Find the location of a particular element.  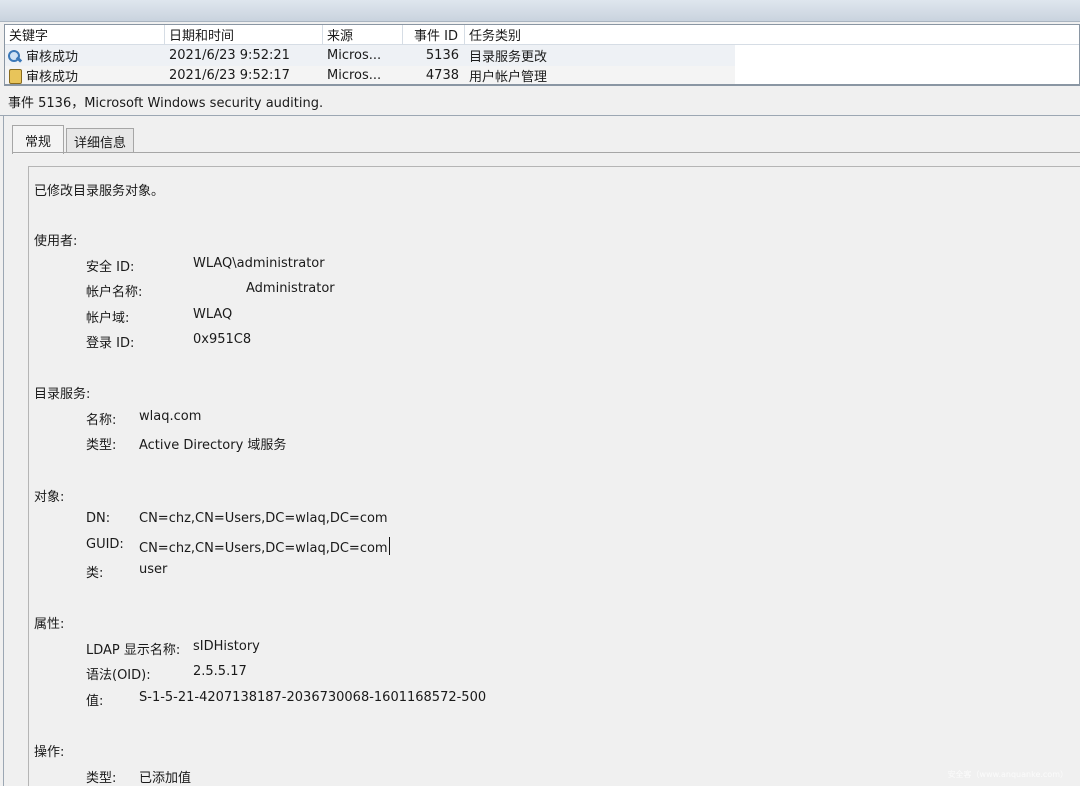

field-value: wlaq.com is located at coordinates (170, 416).